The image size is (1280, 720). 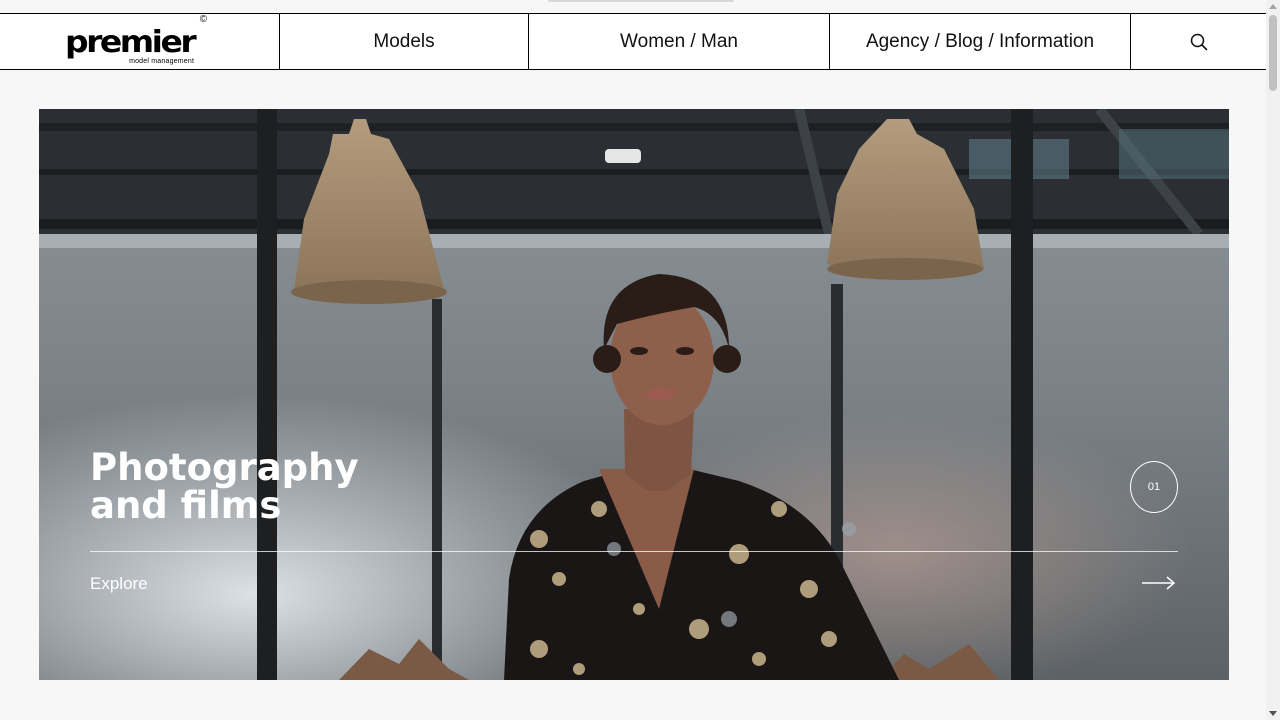 What do you see at coordinates (1273, 713) in the screenshot?
I see `scroll-down-icon` at bounding box center [1273, 713].